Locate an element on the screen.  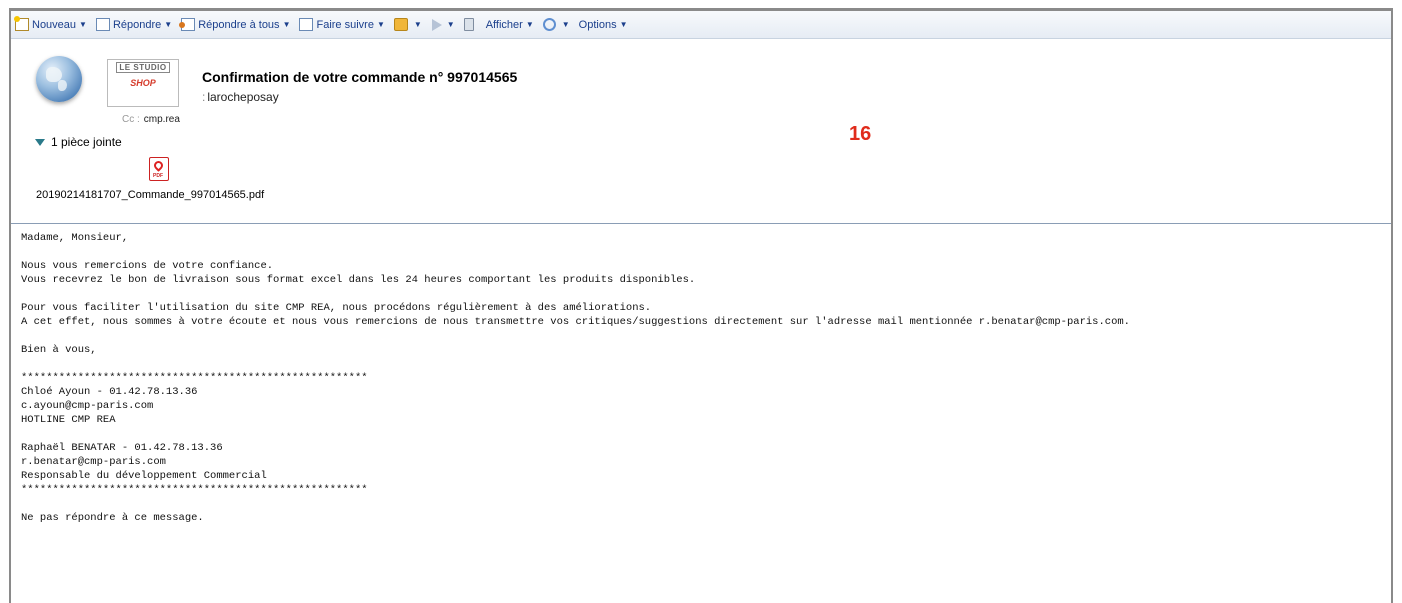
chat-button: ▼ is located at coordinates (556, 24).